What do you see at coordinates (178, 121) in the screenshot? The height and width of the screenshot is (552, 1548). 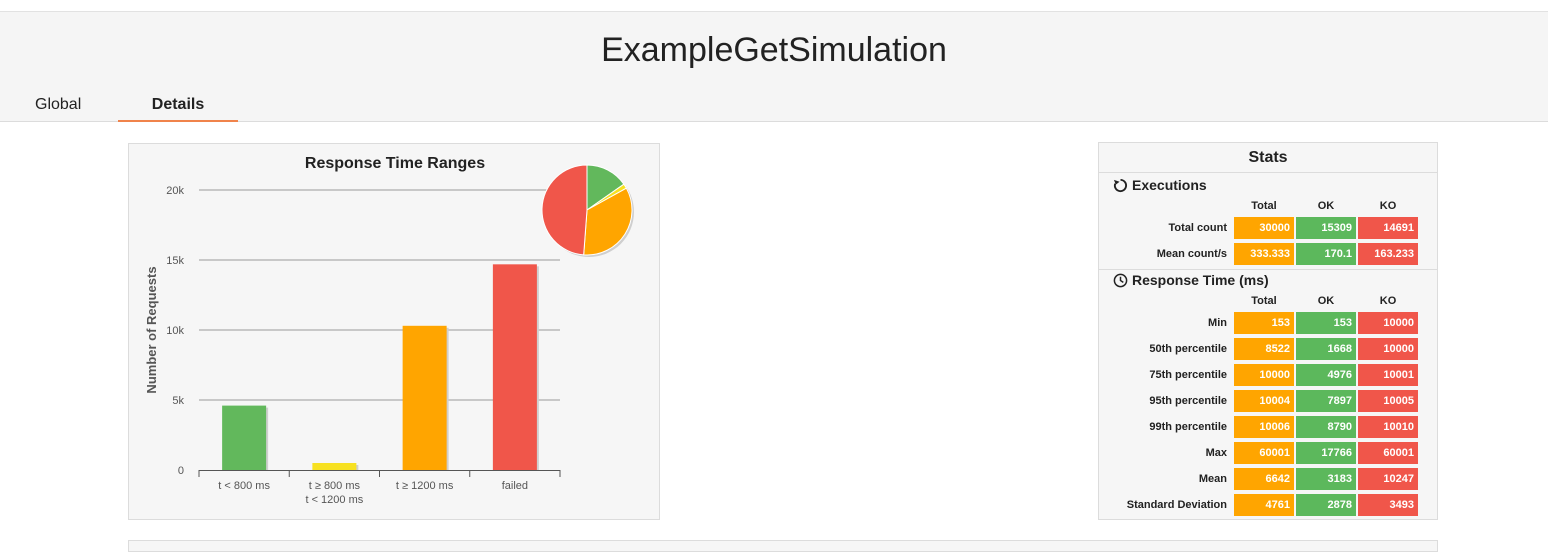 I see `active-tab-indicator` at bounding box center [178, 121].